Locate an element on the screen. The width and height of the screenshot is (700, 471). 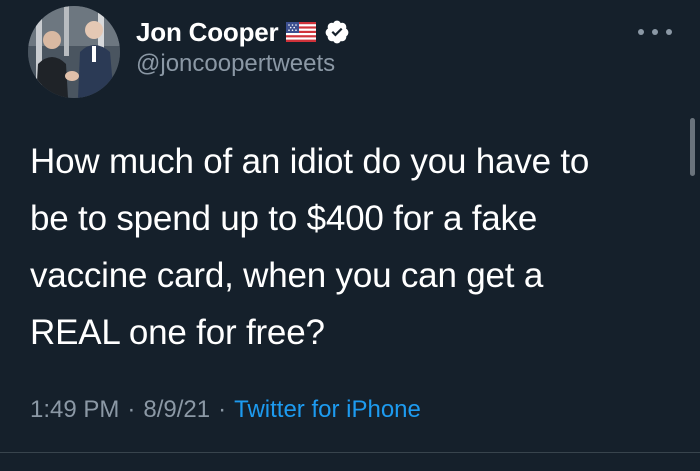
display-name: Jon Cooper is located at coordinates (207, 32).